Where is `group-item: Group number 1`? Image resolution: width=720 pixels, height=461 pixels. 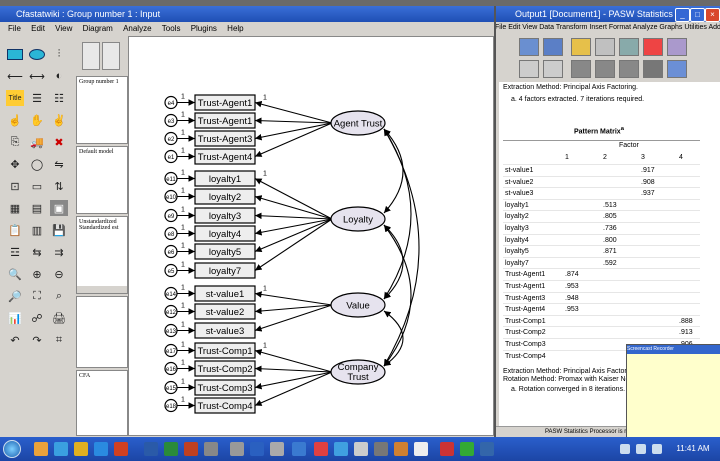 group-item: Group number 1 is located at coordinates (102, 82).